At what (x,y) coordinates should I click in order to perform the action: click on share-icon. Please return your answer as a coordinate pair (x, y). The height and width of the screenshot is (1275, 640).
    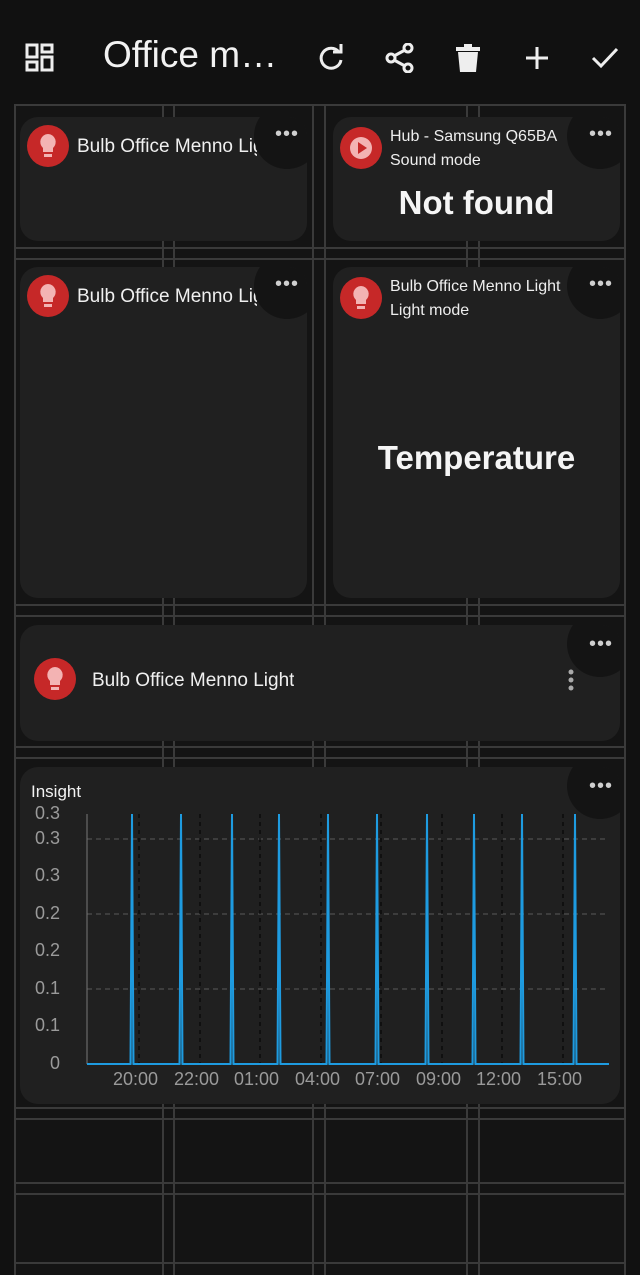
    Looking at the image, I should click on (400, 58).